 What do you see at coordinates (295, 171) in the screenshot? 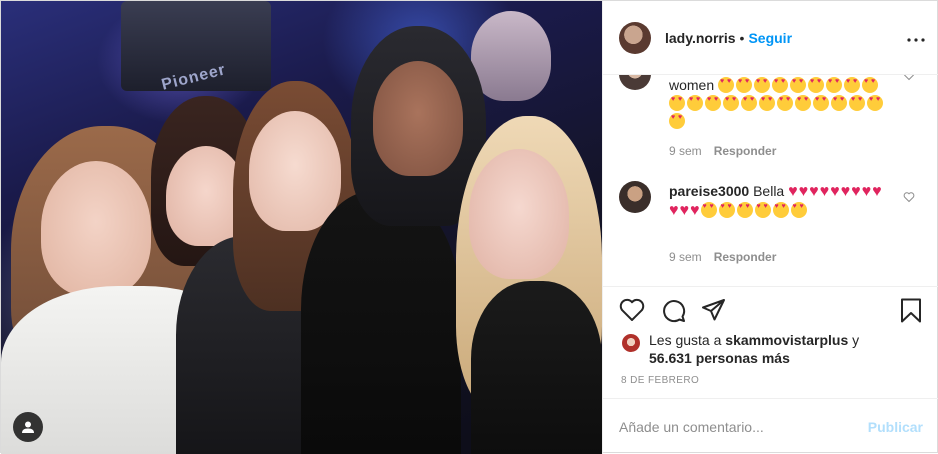
I see `person-3-face` at bounding box center [295, 171].